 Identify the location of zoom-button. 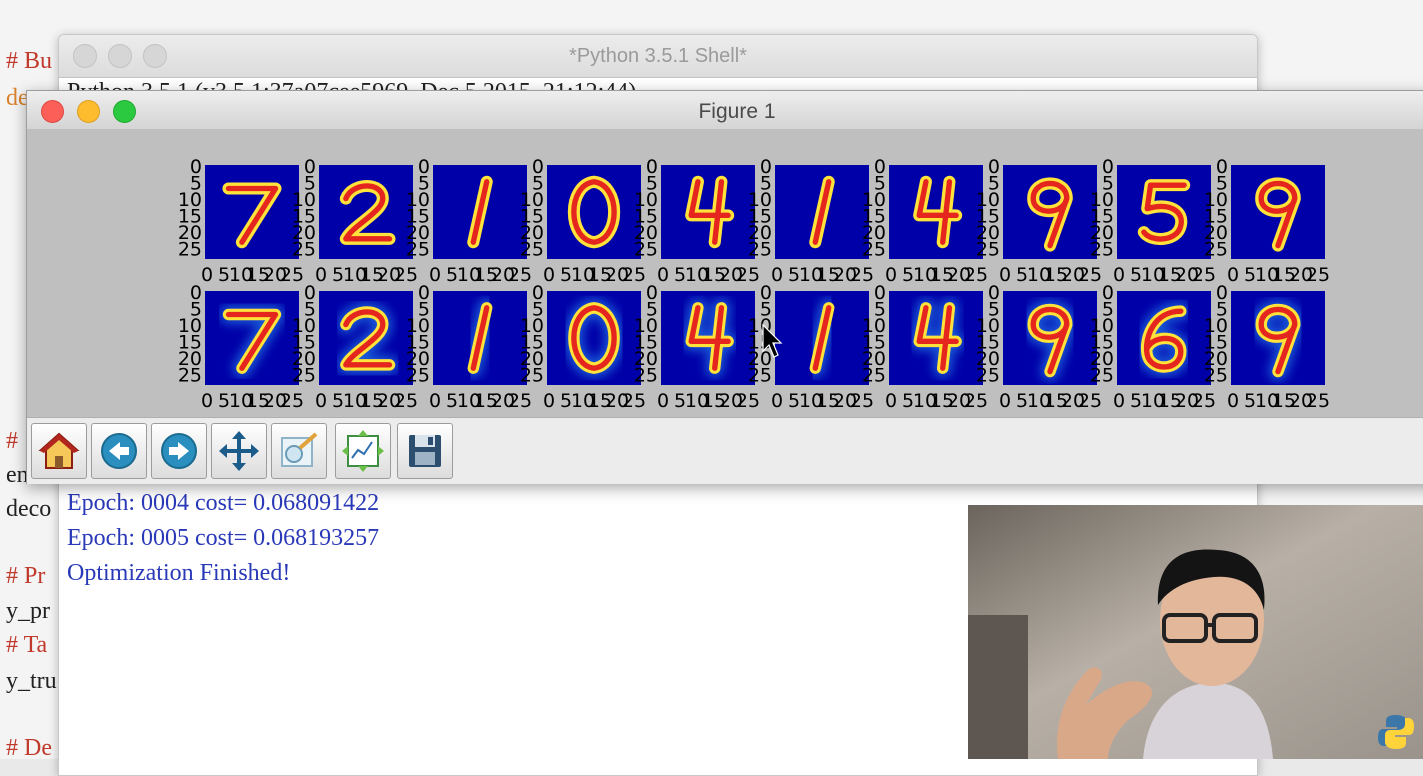
(299, 451).